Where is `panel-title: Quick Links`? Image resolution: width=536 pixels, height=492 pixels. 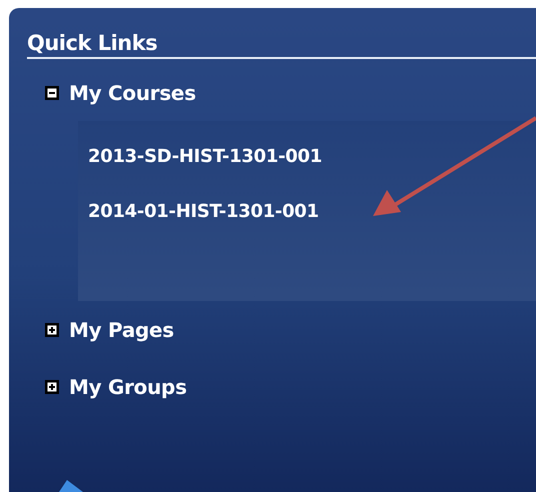 panel-title: Quick Links is located at coordinates (92, 43).